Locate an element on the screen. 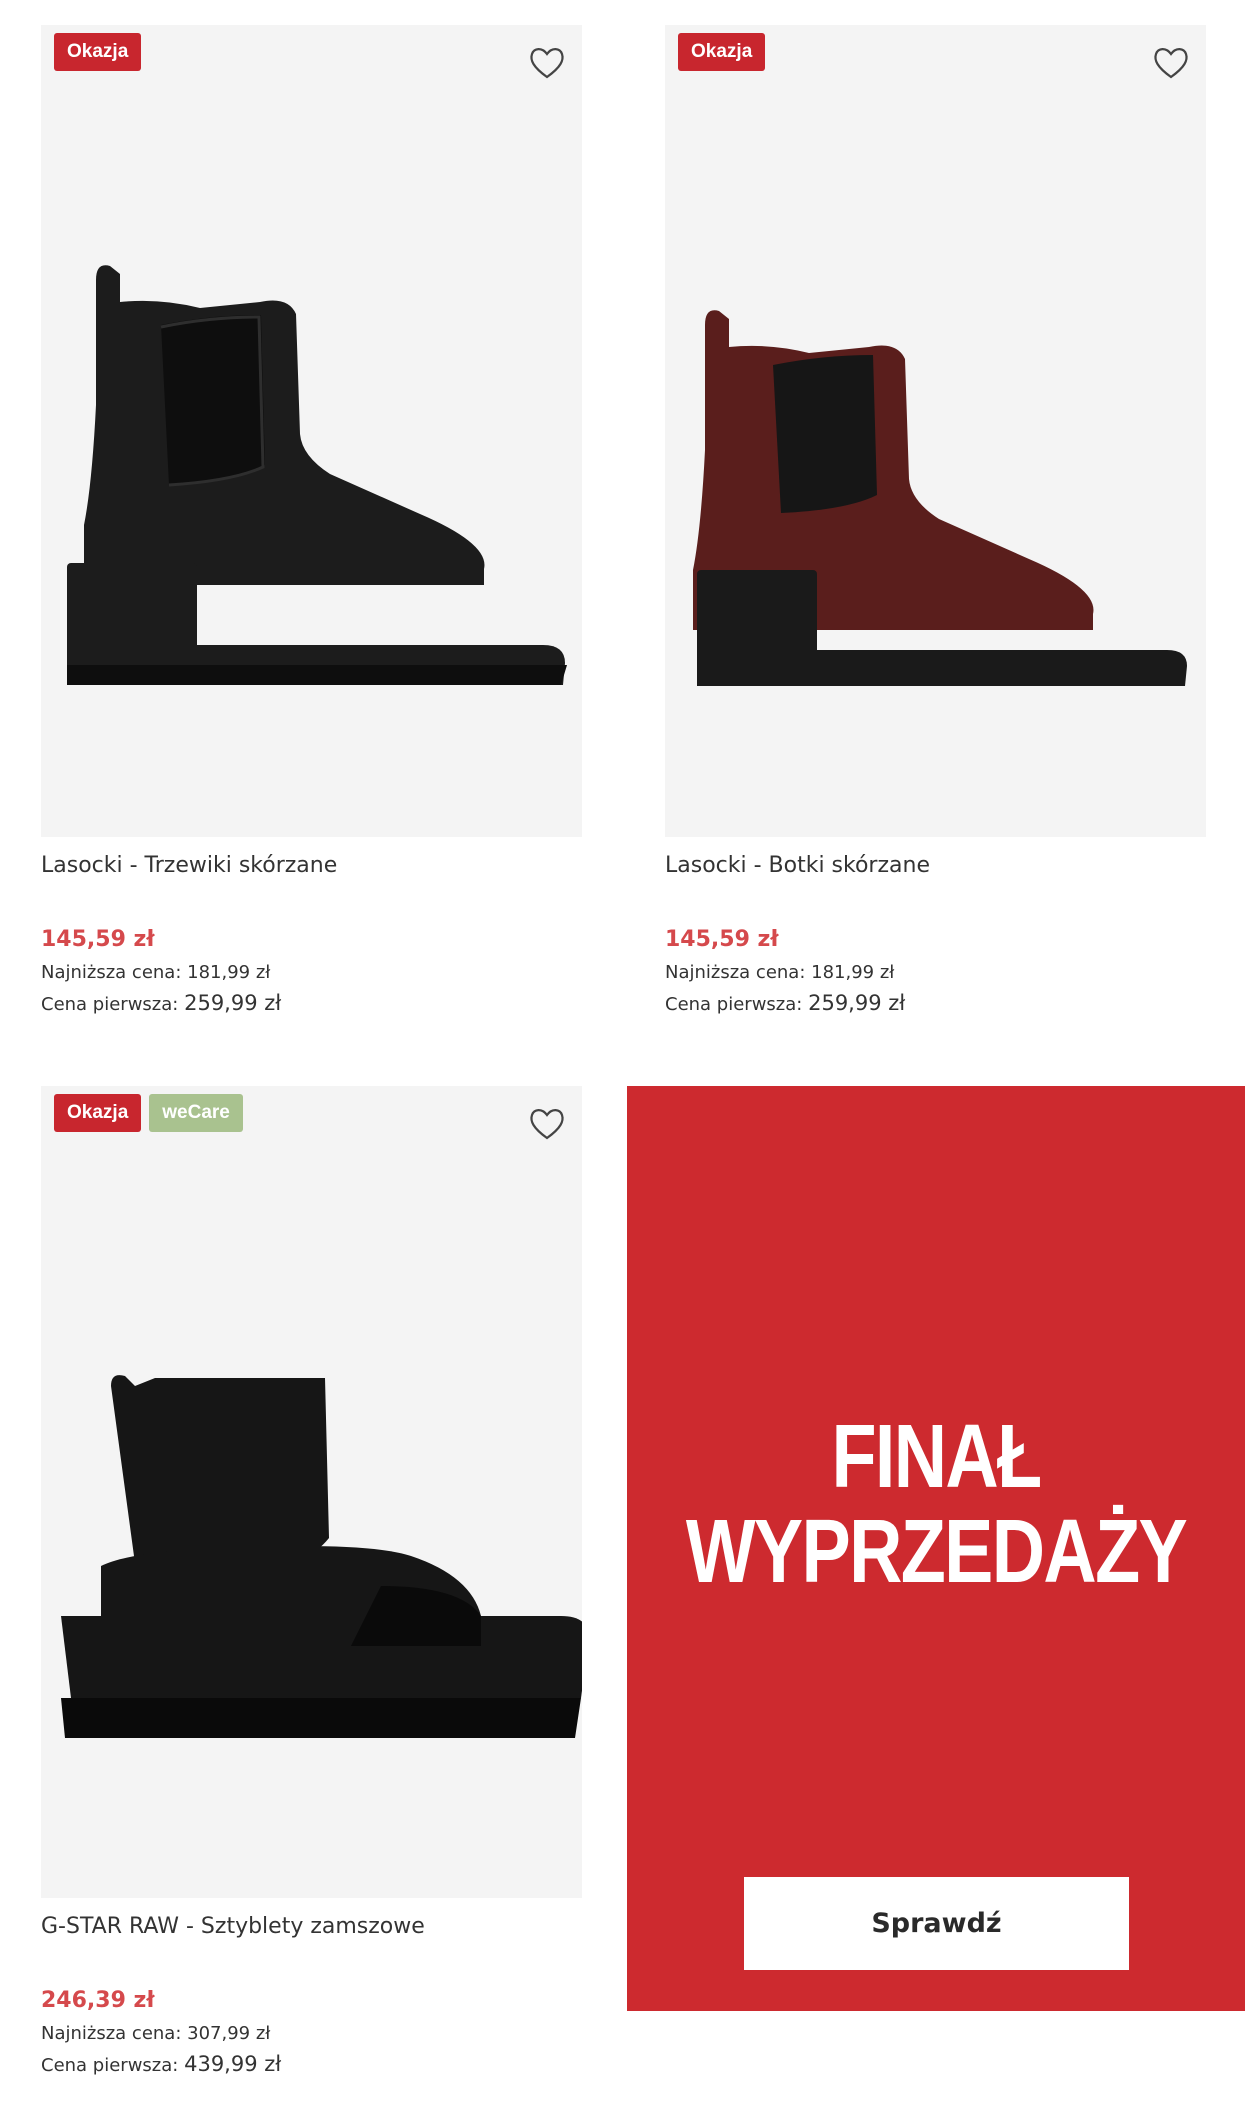  product-price: 246,39 zł is located at coordinates (98, 2000).